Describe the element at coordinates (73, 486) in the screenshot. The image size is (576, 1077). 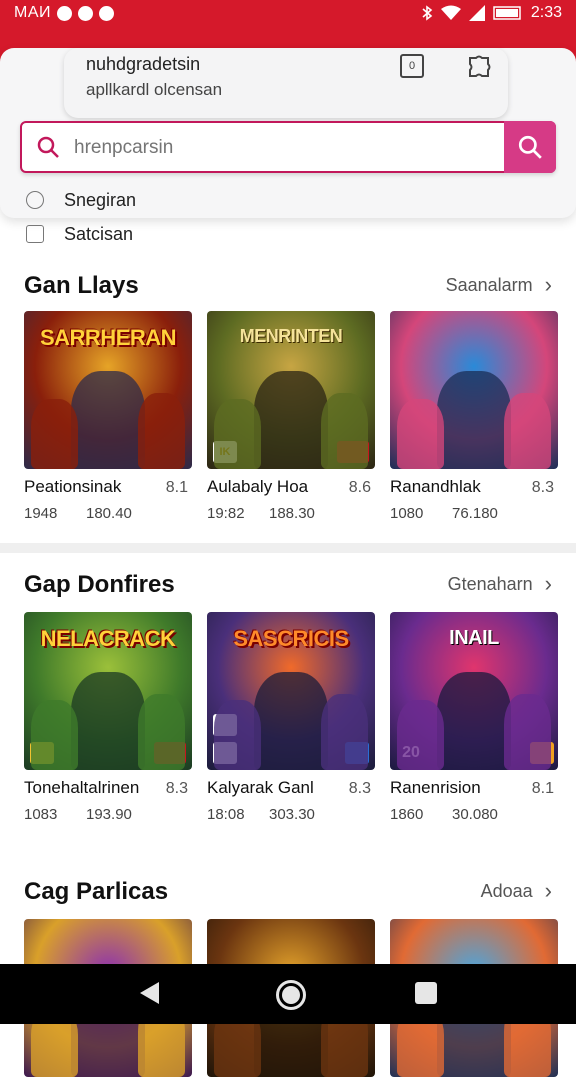
I see `game-name: Peationsinak` at that location.